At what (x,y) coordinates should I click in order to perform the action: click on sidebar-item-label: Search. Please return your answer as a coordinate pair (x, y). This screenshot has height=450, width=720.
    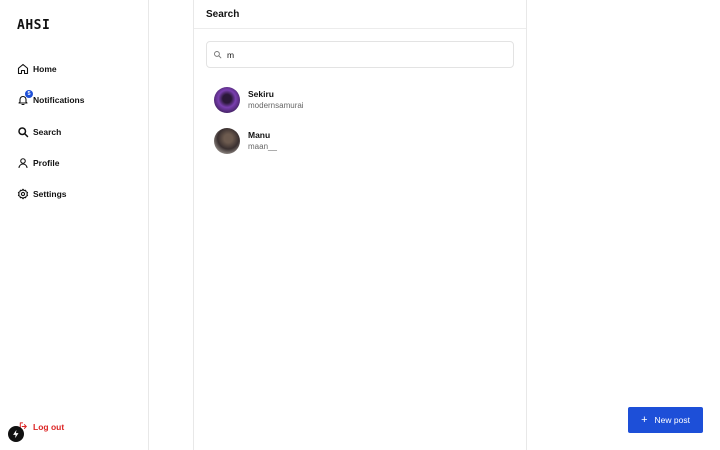
    Looking at the image, I should click on (47, 131).